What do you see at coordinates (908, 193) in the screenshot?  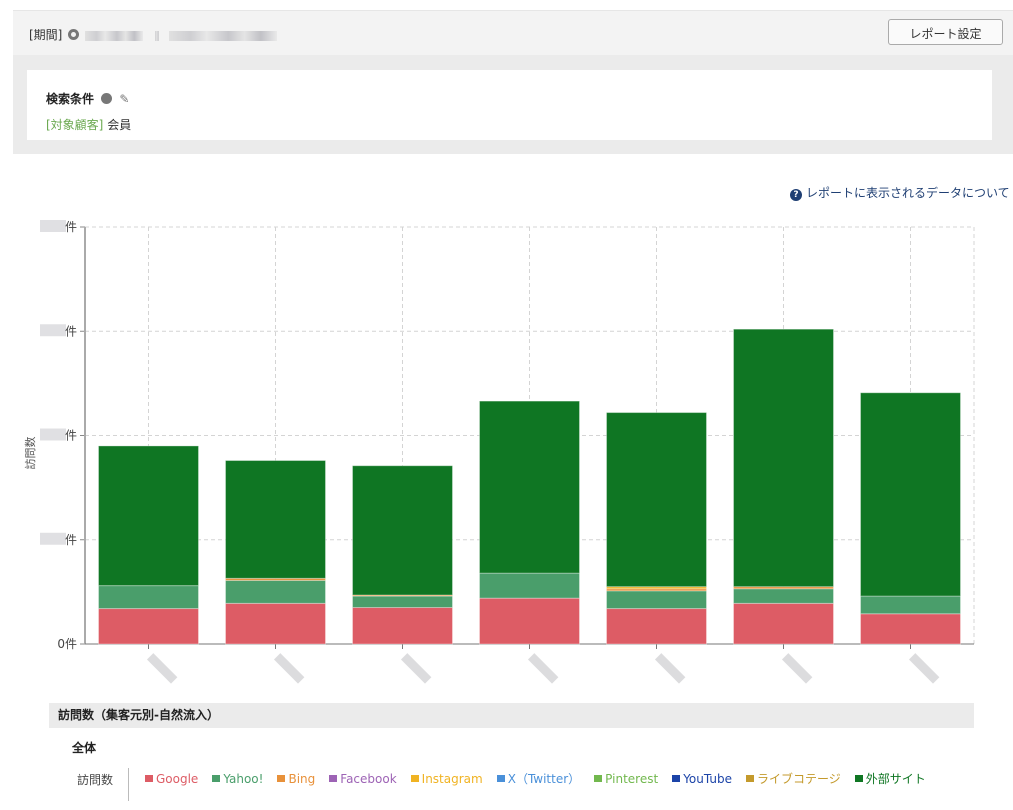 I see `help-link-text: レポートに表示されるデータについて` at bounding box center [908, 193].